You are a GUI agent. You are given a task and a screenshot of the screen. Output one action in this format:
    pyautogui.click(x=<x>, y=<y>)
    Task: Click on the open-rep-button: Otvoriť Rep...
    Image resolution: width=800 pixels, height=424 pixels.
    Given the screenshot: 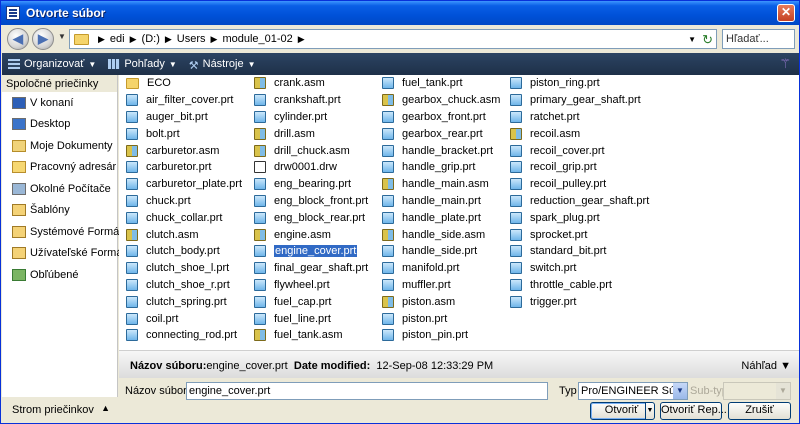 What is the action you would take?
    pyautogui.click(x=693, y=411)
    